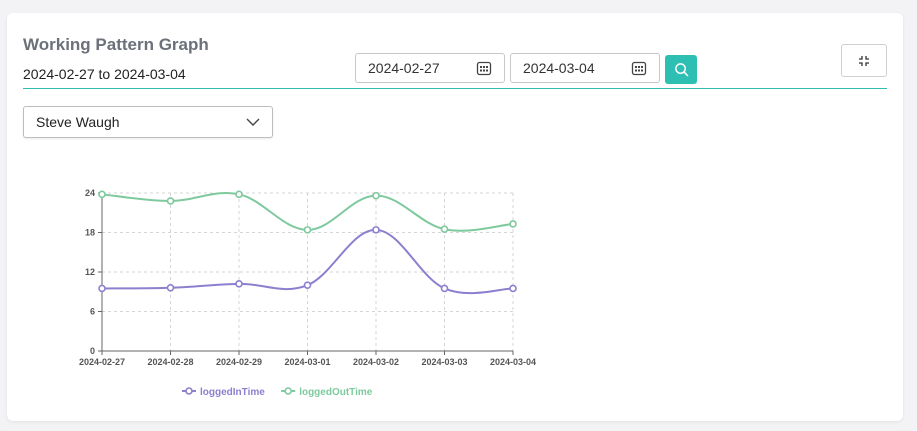  I want to click on legend-label: loggedOutTime, so click(336, 392).